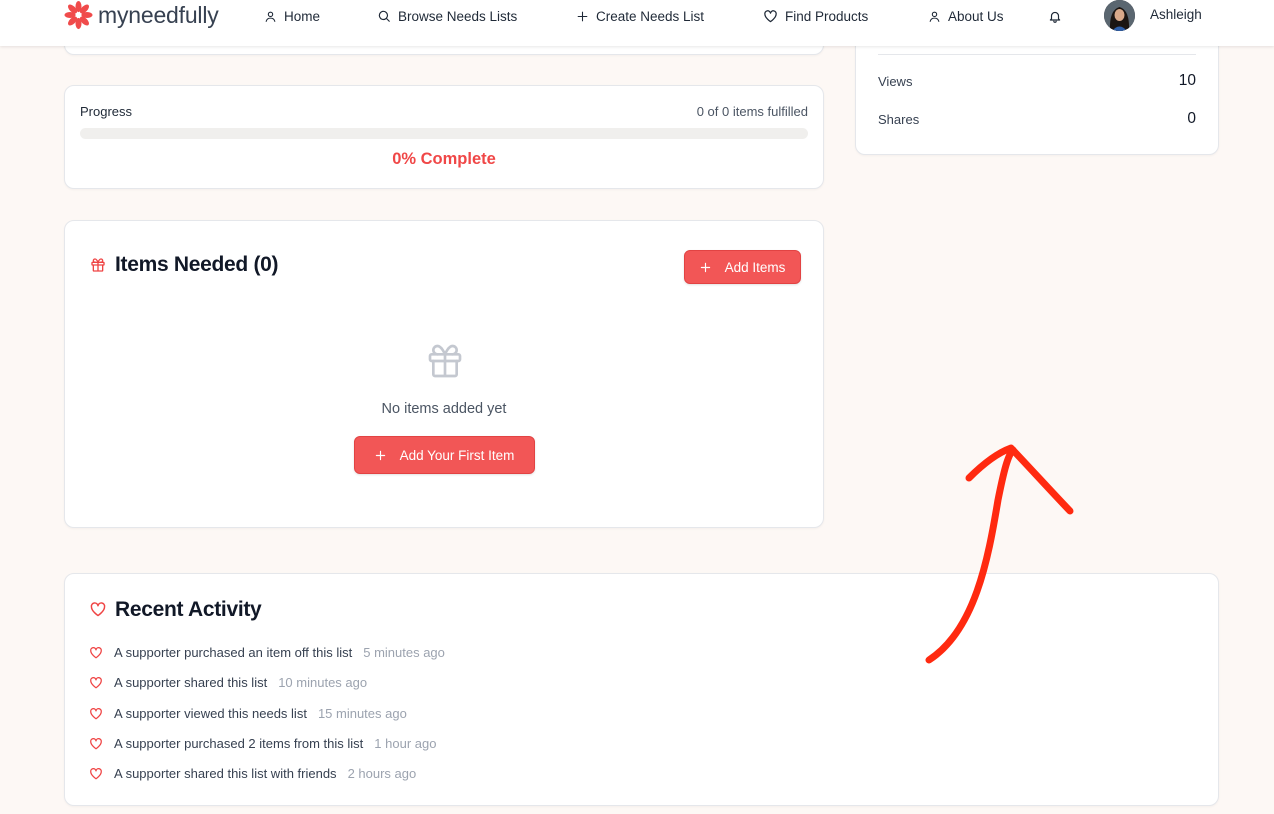 This screenshot has width=1274, height=814. I want to click on logo-mark-icon, so click(78, 15).